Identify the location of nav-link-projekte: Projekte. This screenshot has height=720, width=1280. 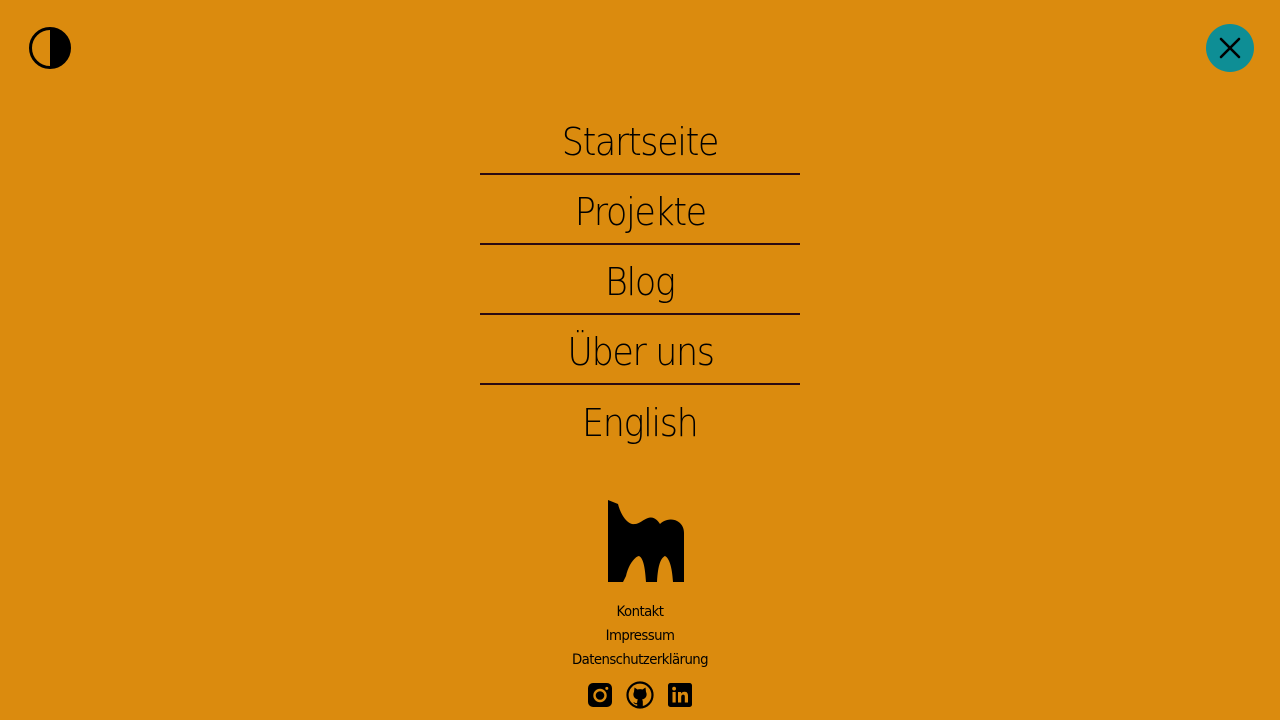
(640, 209).